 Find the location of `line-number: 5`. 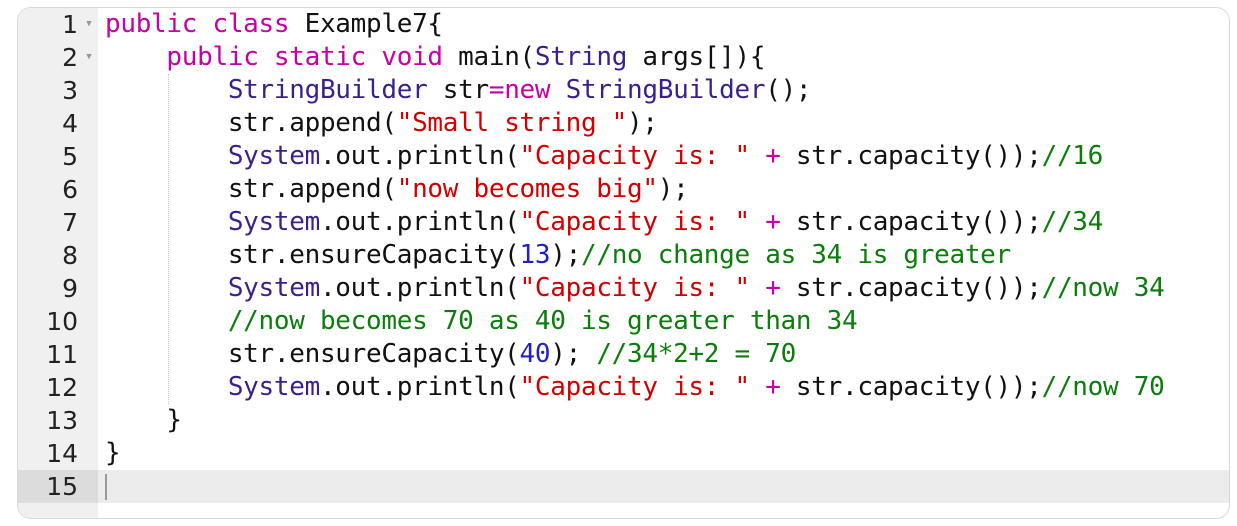

line-number: 5 is located at coordinates (70, 156).